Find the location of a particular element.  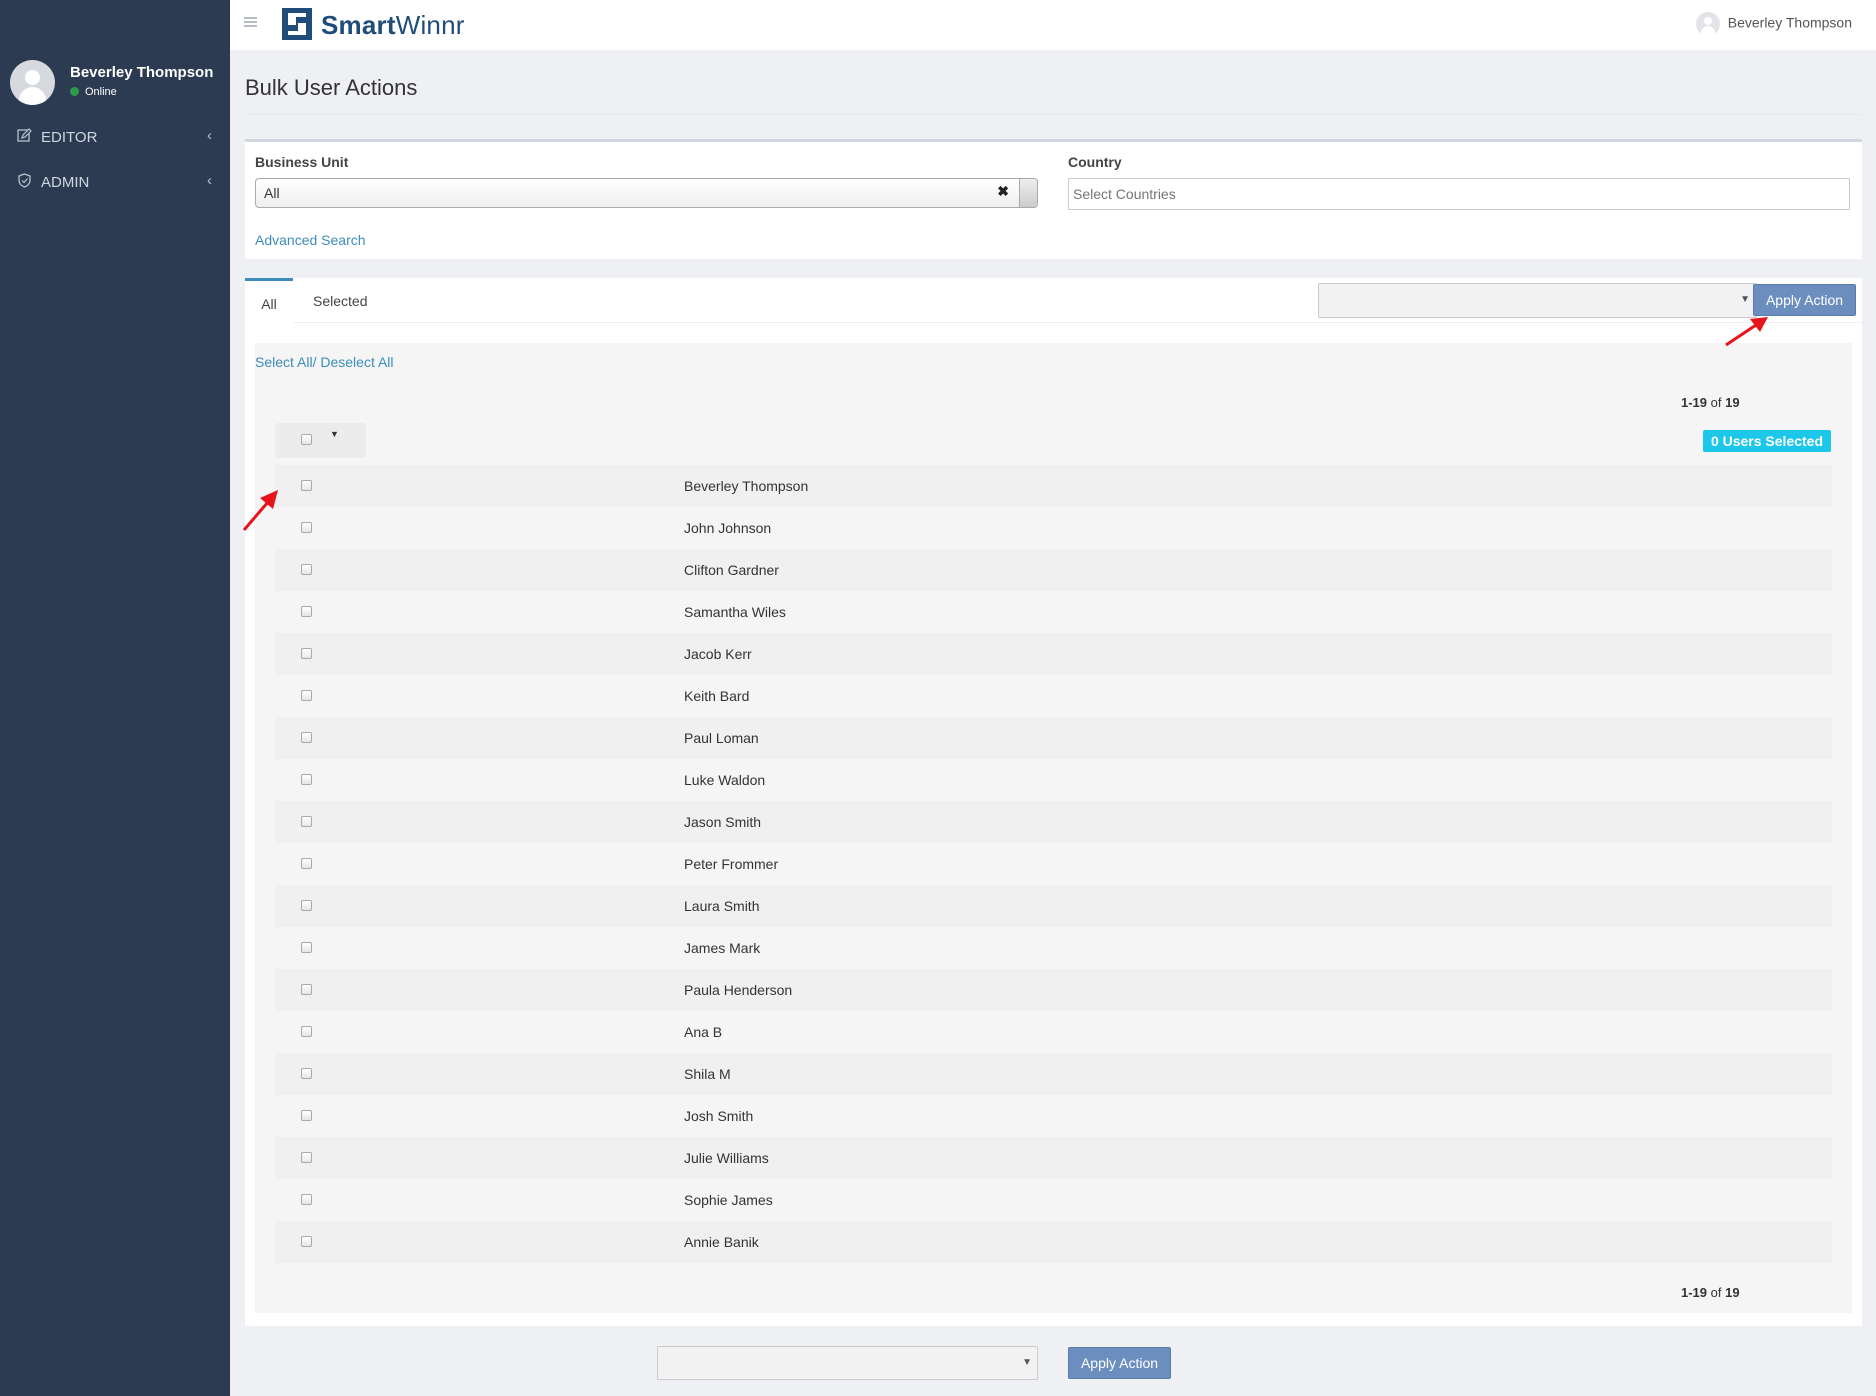

table-row: Julie Williams is located at coordinates (1053, 1158).